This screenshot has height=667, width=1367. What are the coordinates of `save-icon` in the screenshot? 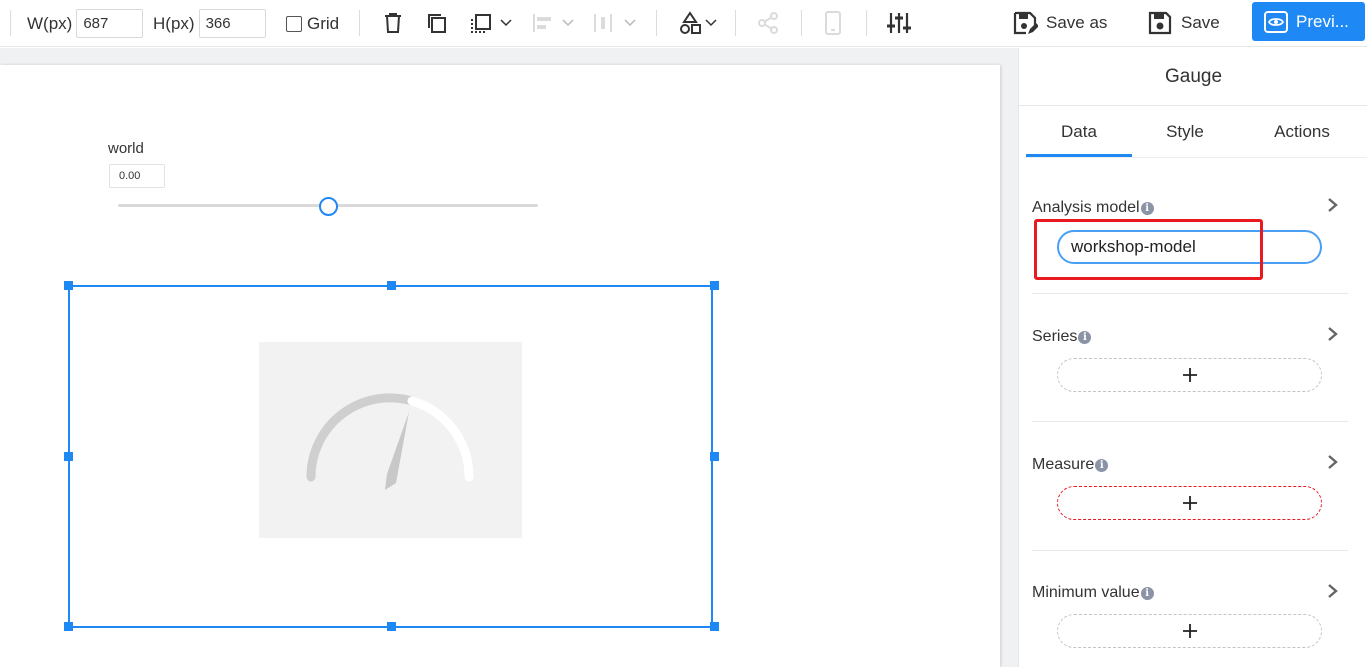 It's located at (1160, 23).